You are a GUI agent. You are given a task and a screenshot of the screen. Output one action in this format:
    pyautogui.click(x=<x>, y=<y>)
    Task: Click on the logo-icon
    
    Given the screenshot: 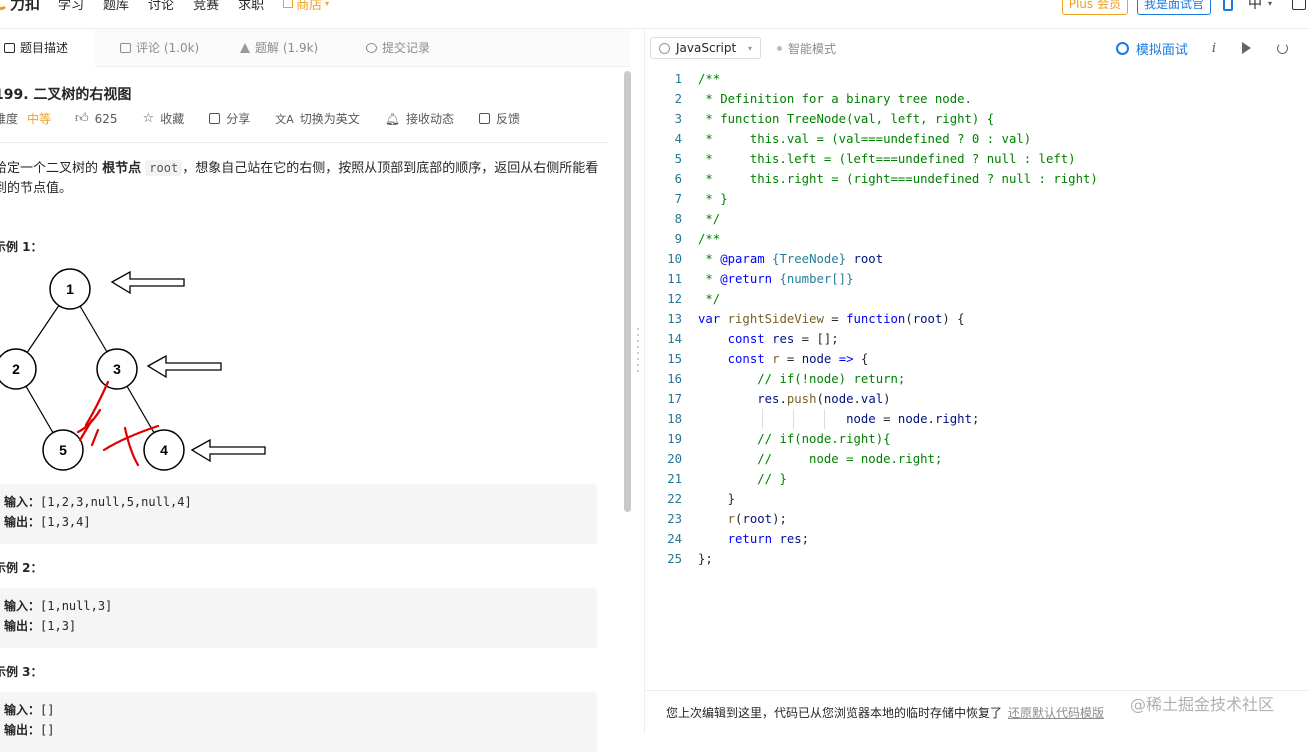 What is the action you would take?
    pyautogui.click(x=4, y=5)
    